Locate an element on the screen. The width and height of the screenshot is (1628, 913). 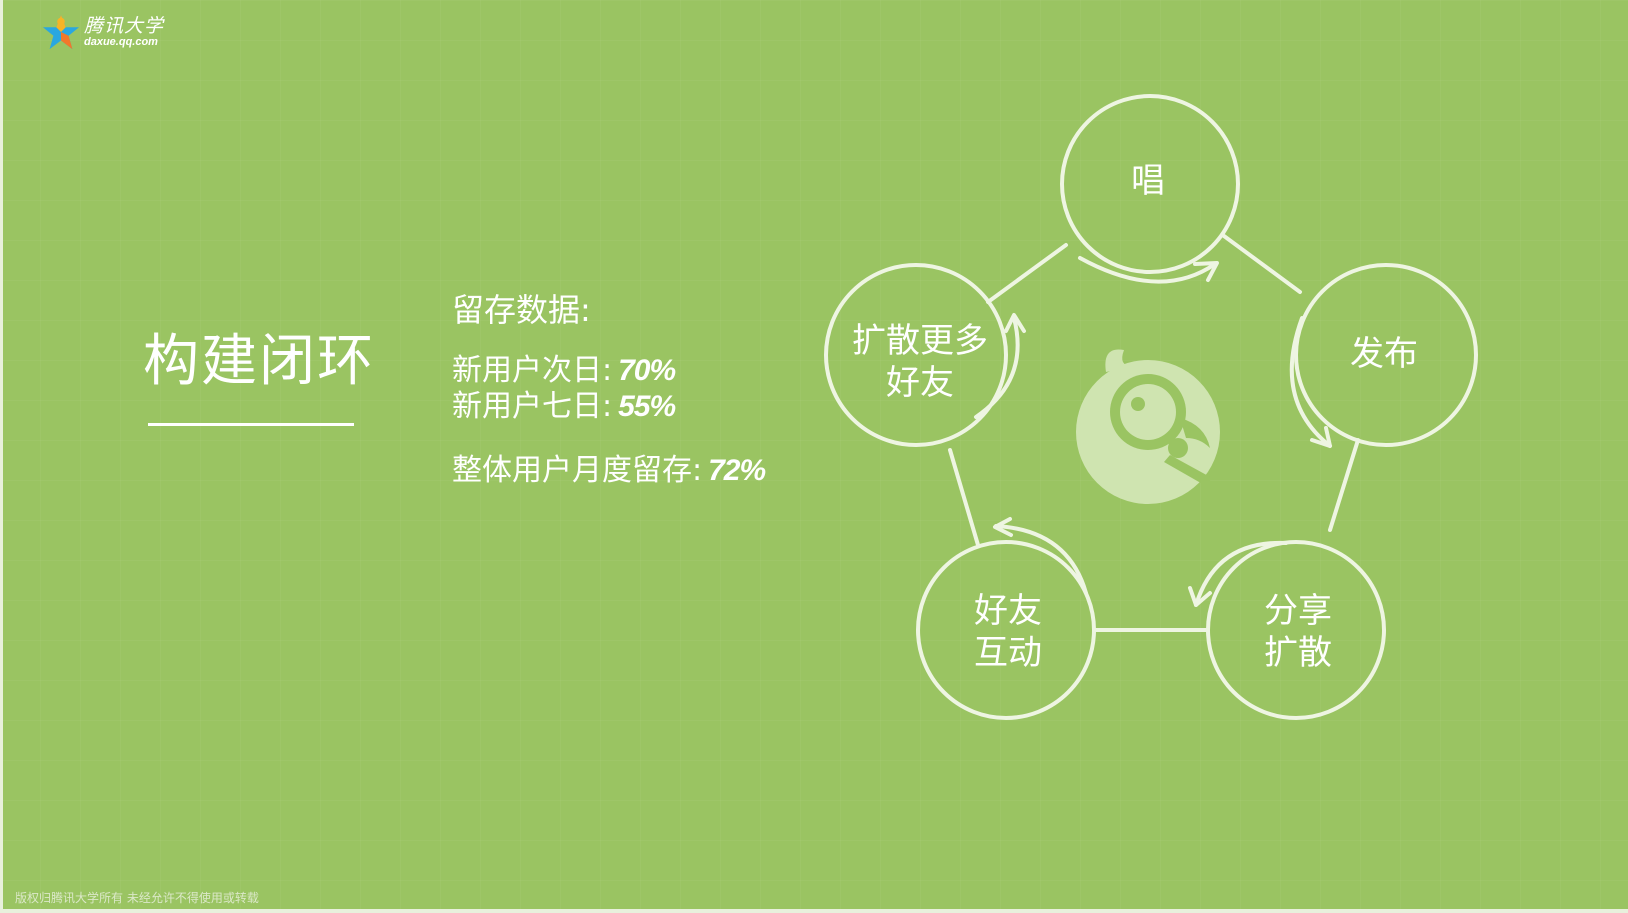
connector-left-top is located at coordinates (1027, 273).